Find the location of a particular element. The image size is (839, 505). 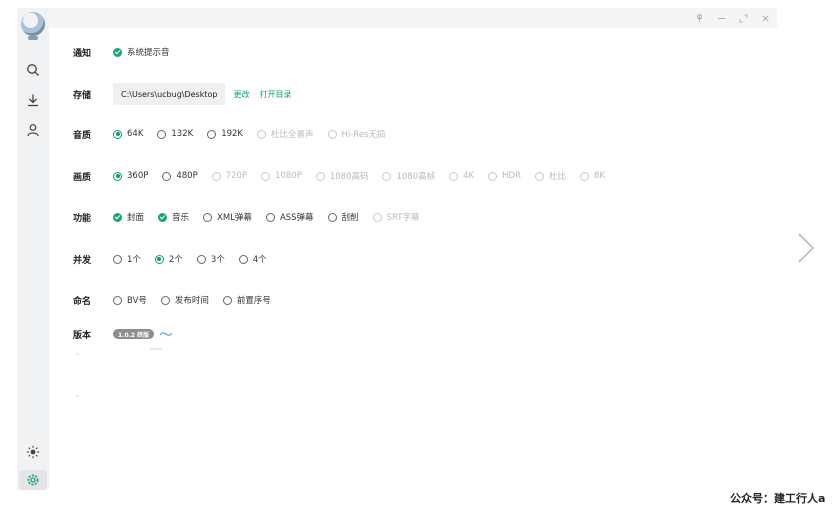

option-concurrency-1: 1个 is located at coordinates (127, 259).